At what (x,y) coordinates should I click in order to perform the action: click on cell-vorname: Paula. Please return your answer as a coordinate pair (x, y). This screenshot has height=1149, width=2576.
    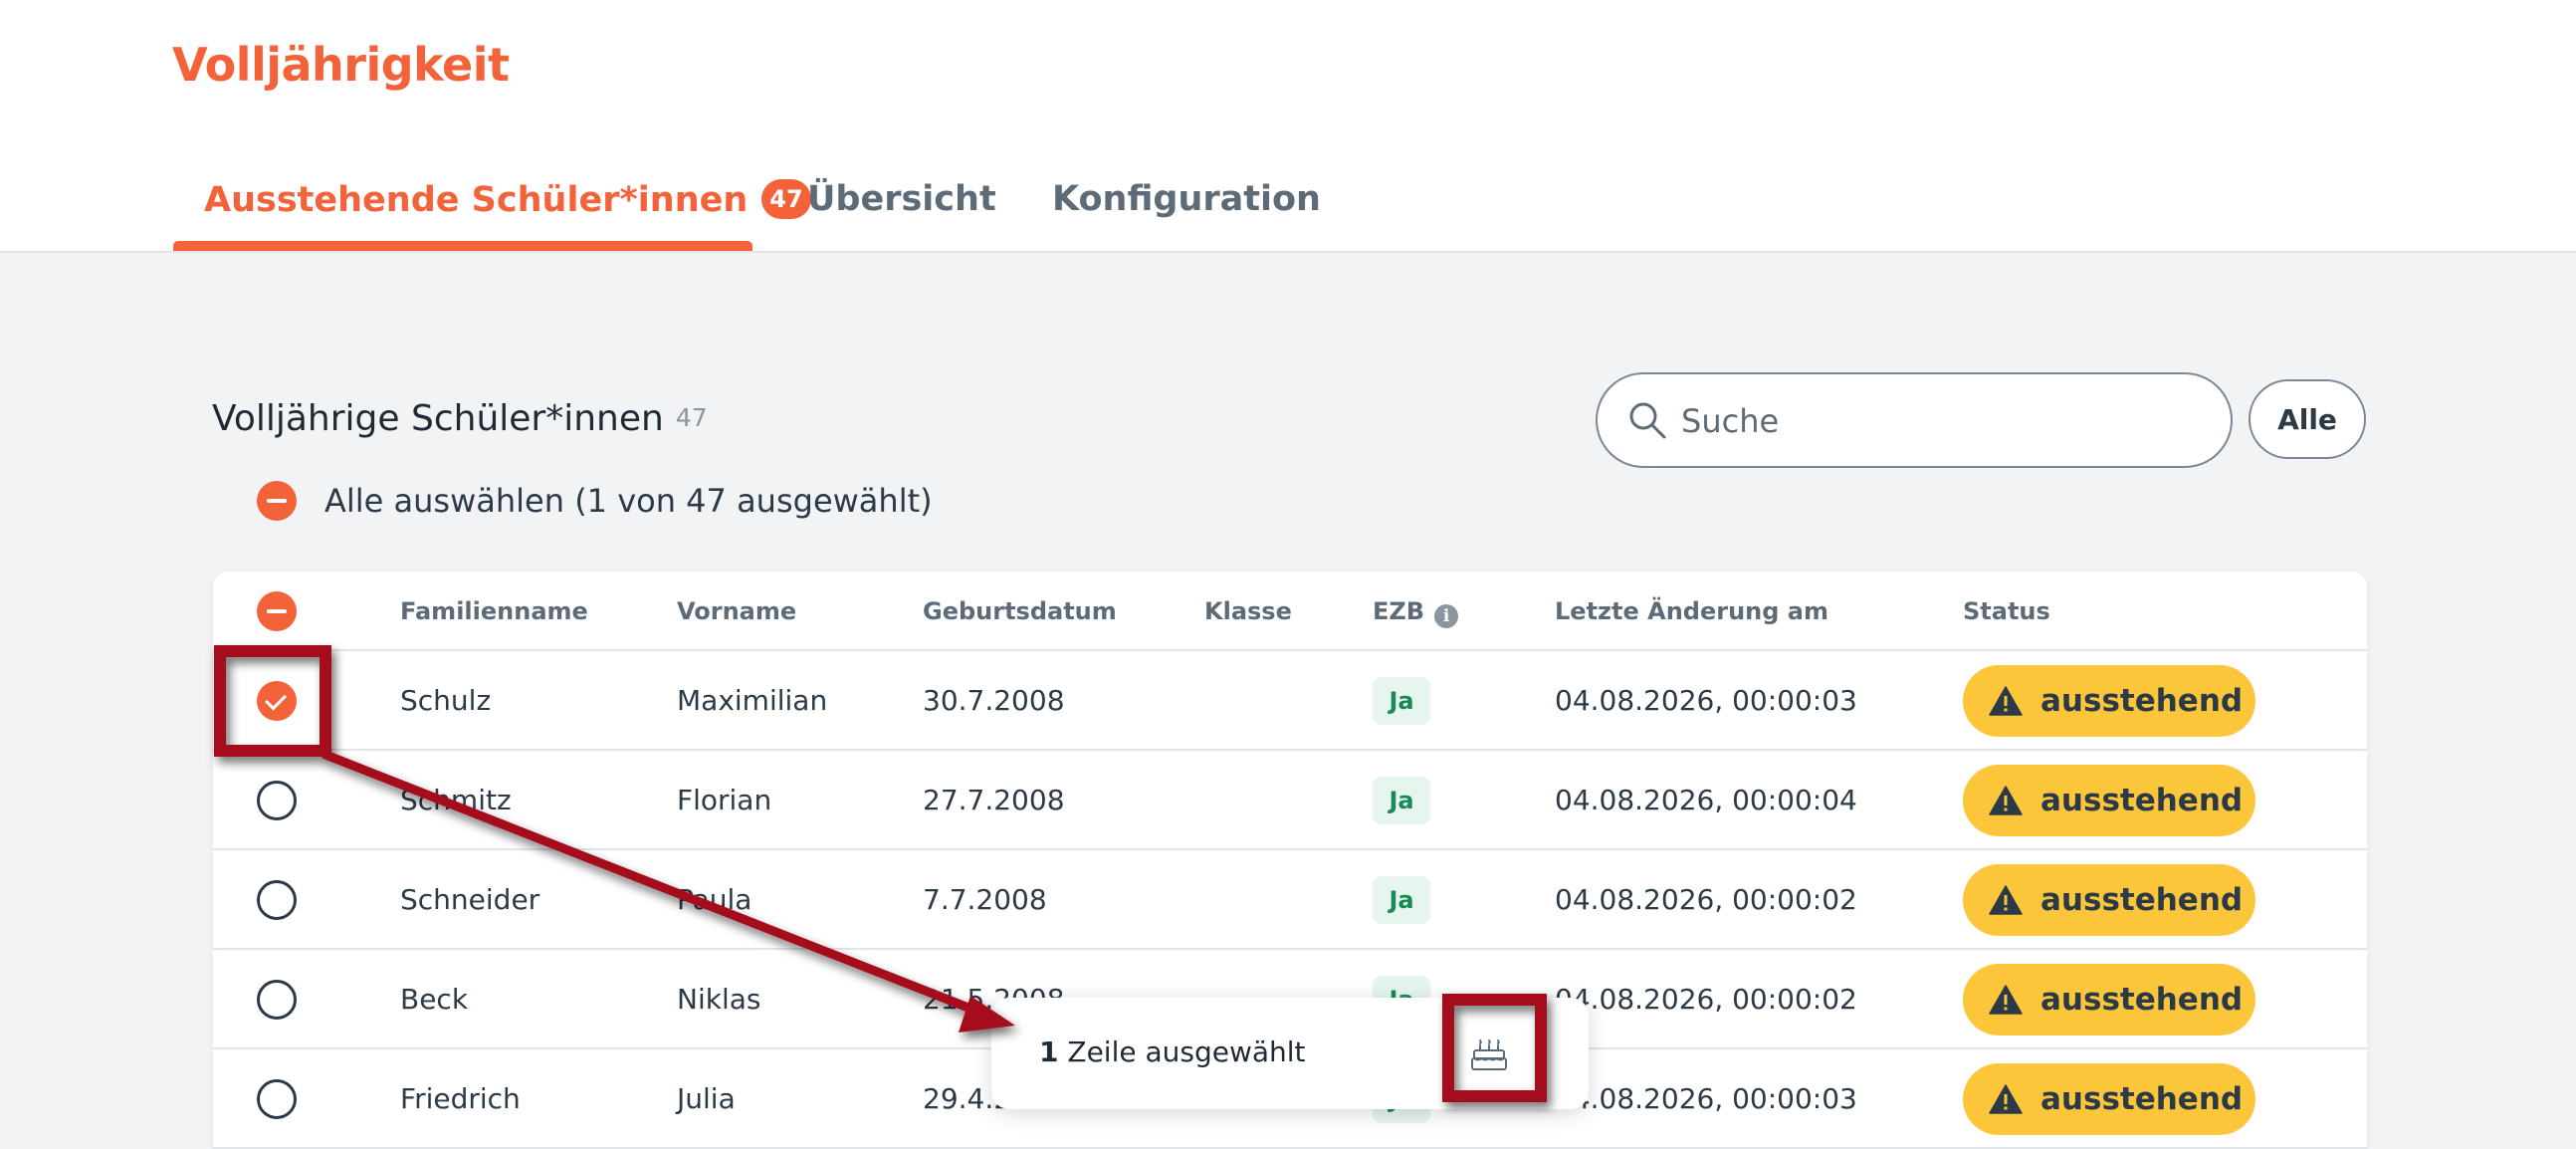
    Looking at the image, I should click on (714, 900).